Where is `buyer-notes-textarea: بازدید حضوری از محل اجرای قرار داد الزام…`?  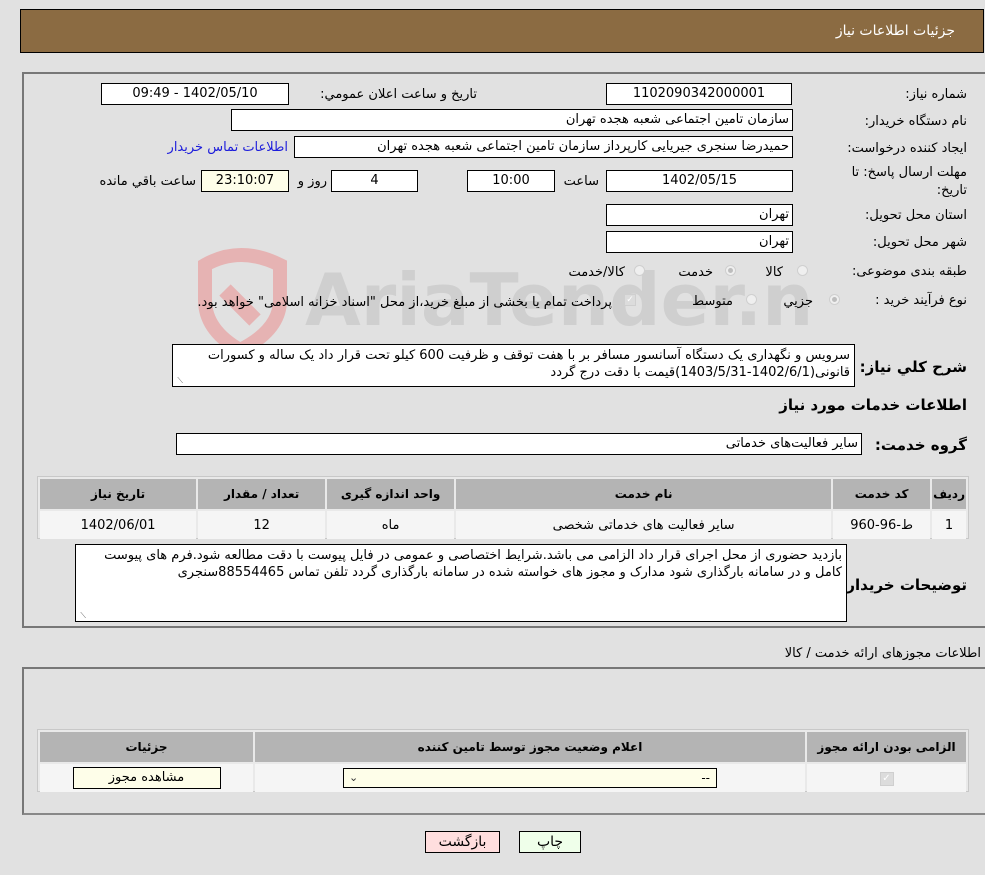 buyer-notes-textarea: بازدید حضوری از محل اجرای قرار داد الزام… is located at coordinates (461, 583).